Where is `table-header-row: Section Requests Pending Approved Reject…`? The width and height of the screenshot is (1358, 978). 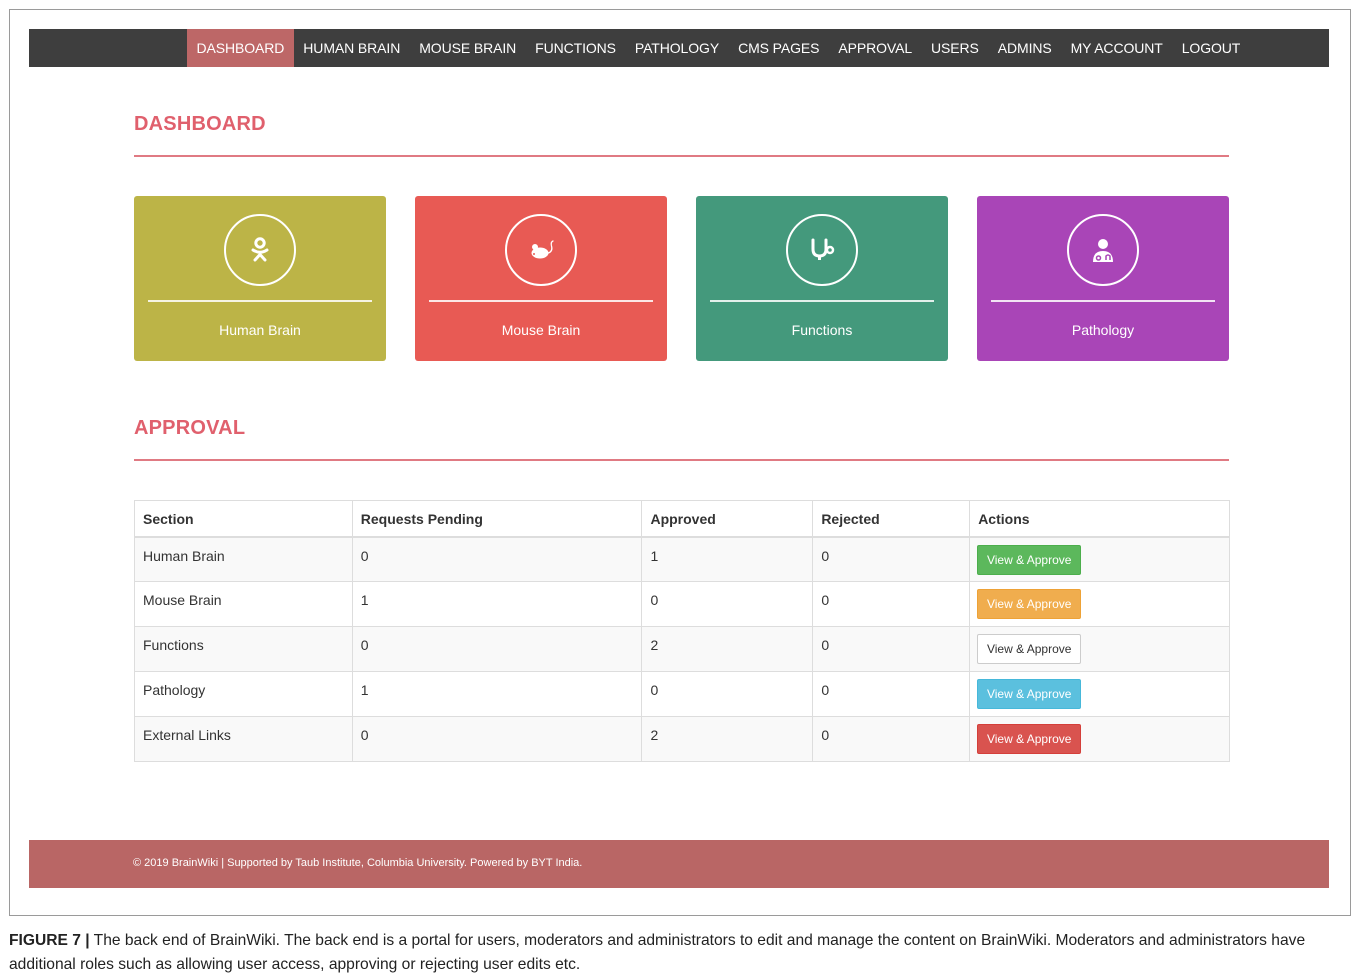 table-header-row: Section Requests Pending Approved Reject… is located at coordinates (682, 519).